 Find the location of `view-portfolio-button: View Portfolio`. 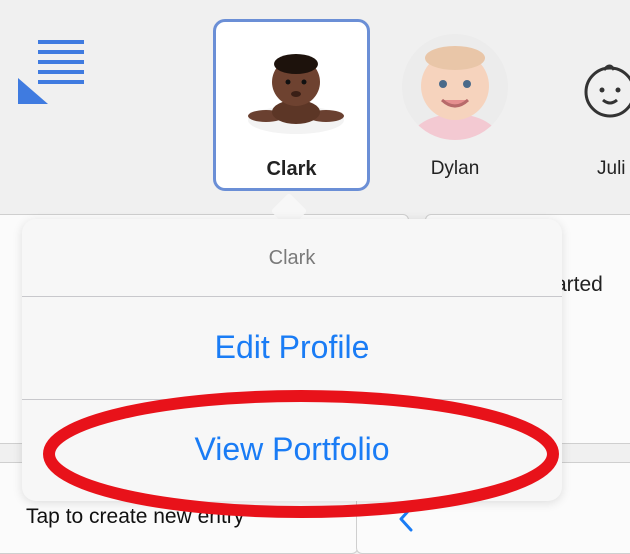

view-portfolio-button: View Portfolio is located at coordinates (292, 449).